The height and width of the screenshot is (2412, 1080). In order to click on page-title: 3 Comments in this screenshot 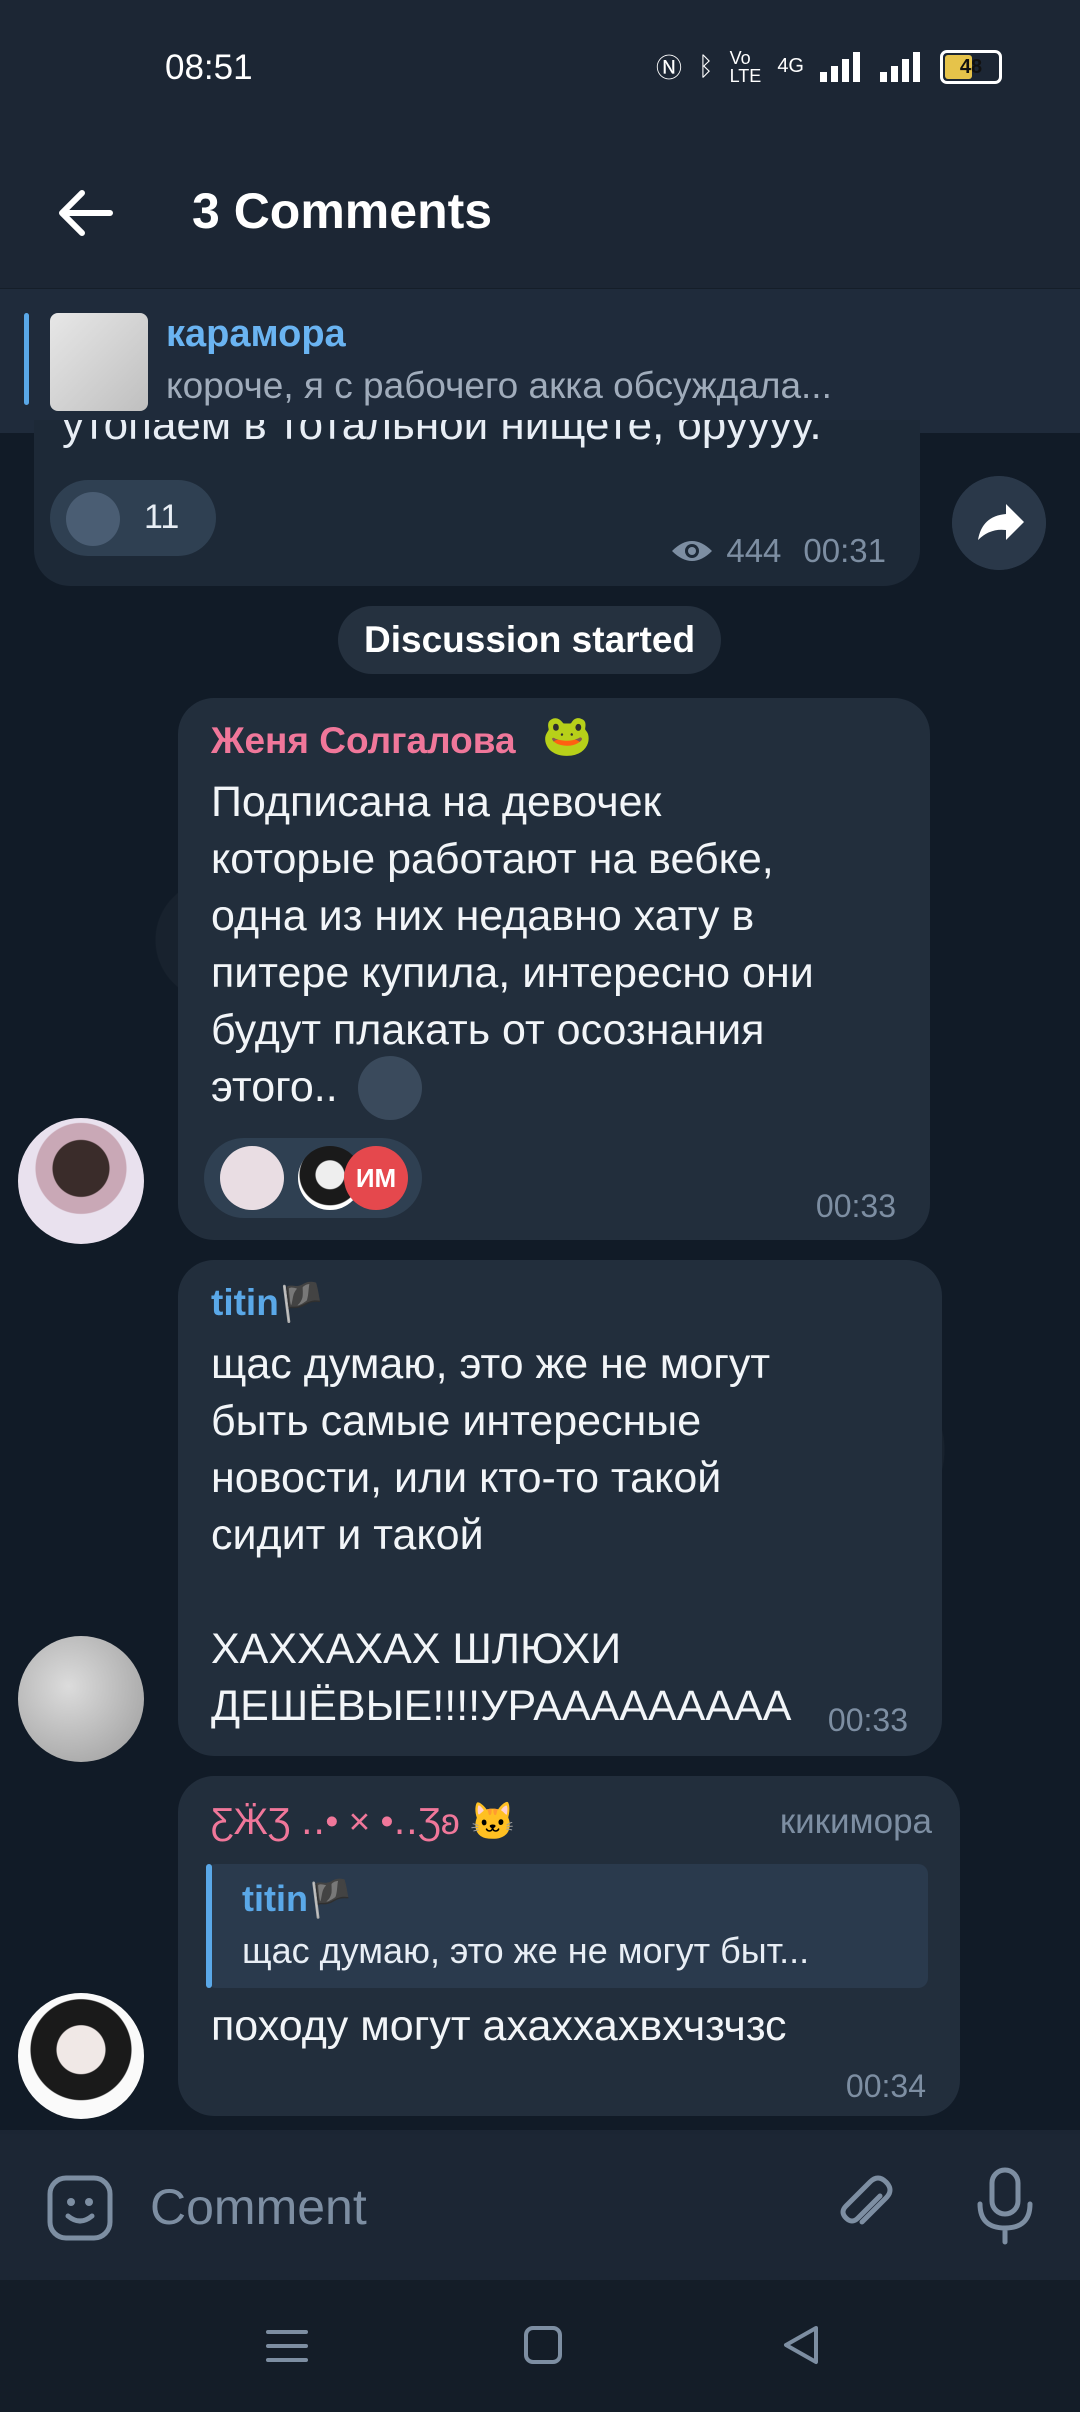, I will do `click(342, 211)`.